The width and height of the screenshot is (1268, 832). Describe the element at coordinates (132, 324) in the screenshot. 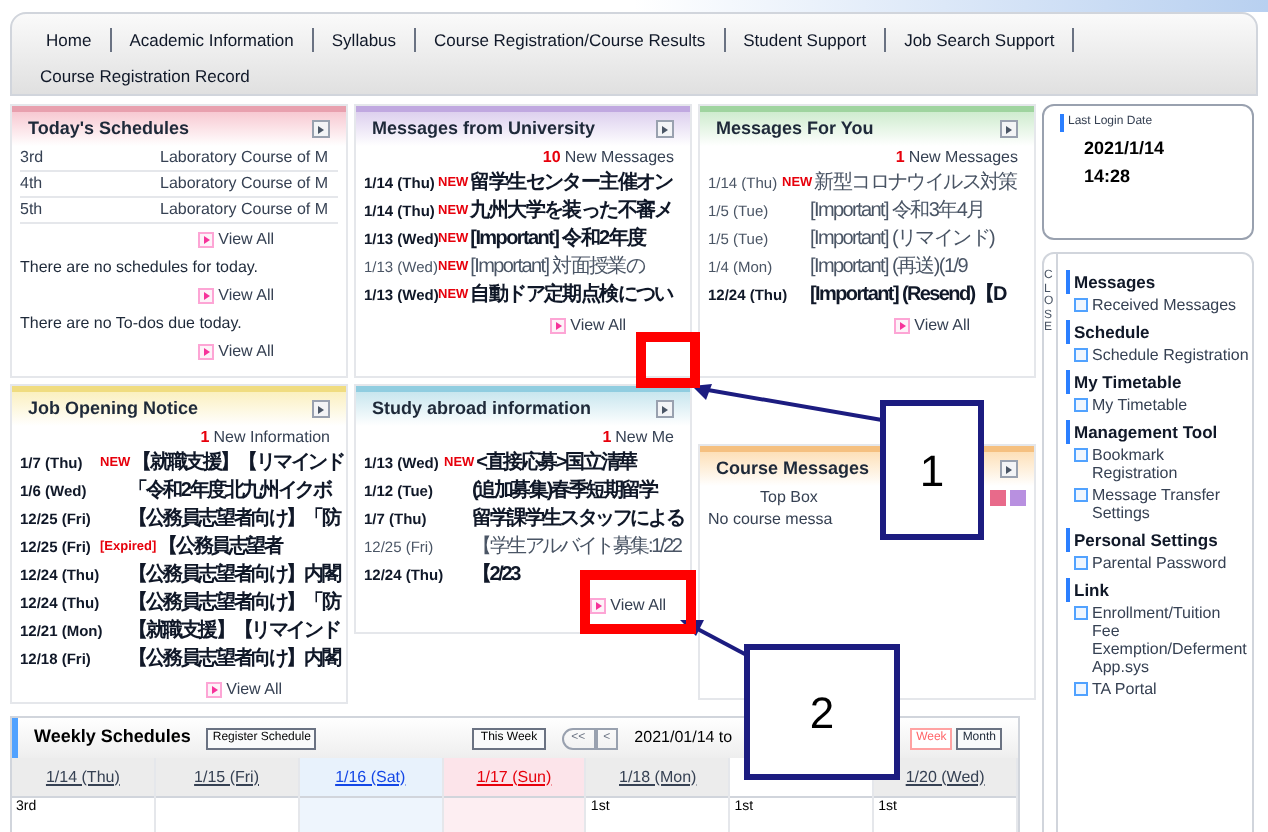

I see `empty-message: There are no To-dos due today.` at that location.